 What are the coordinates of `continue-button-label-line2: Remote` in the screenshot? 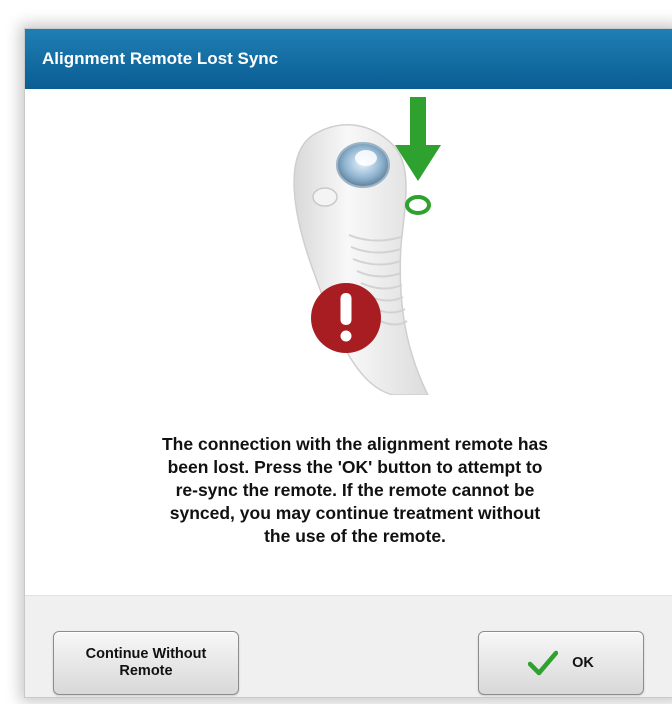 It's located at (146, 671).